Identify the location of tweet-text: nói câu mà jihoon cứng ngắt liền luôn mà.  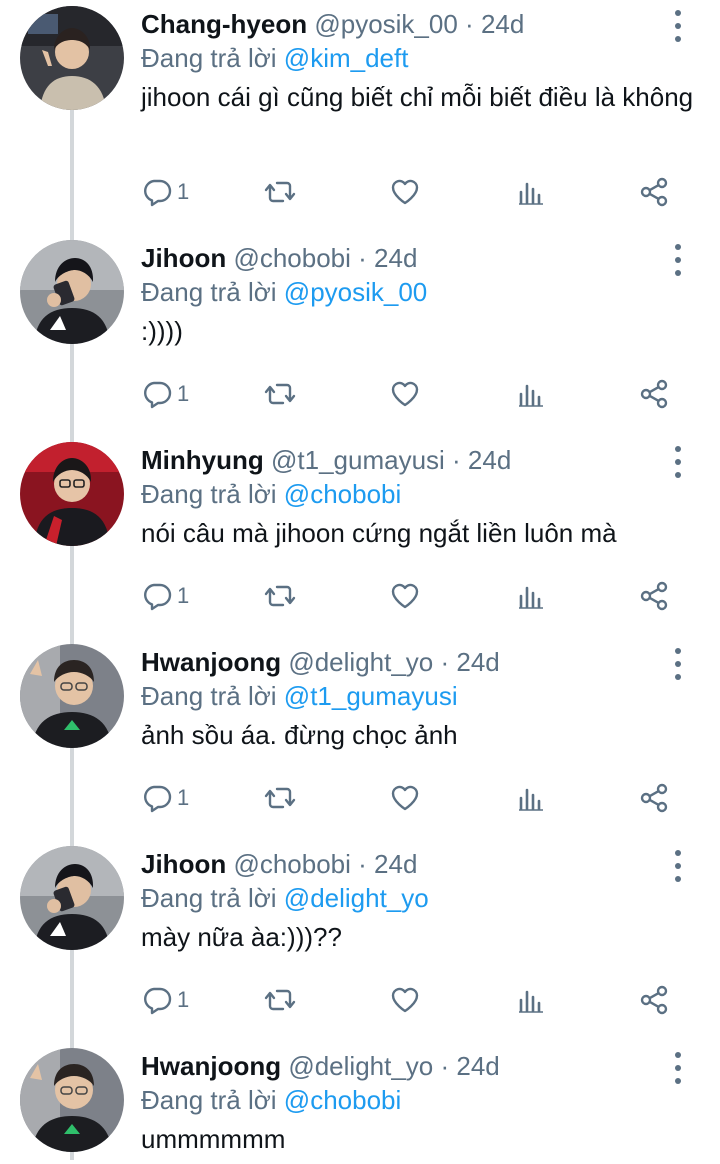
(379, 533).